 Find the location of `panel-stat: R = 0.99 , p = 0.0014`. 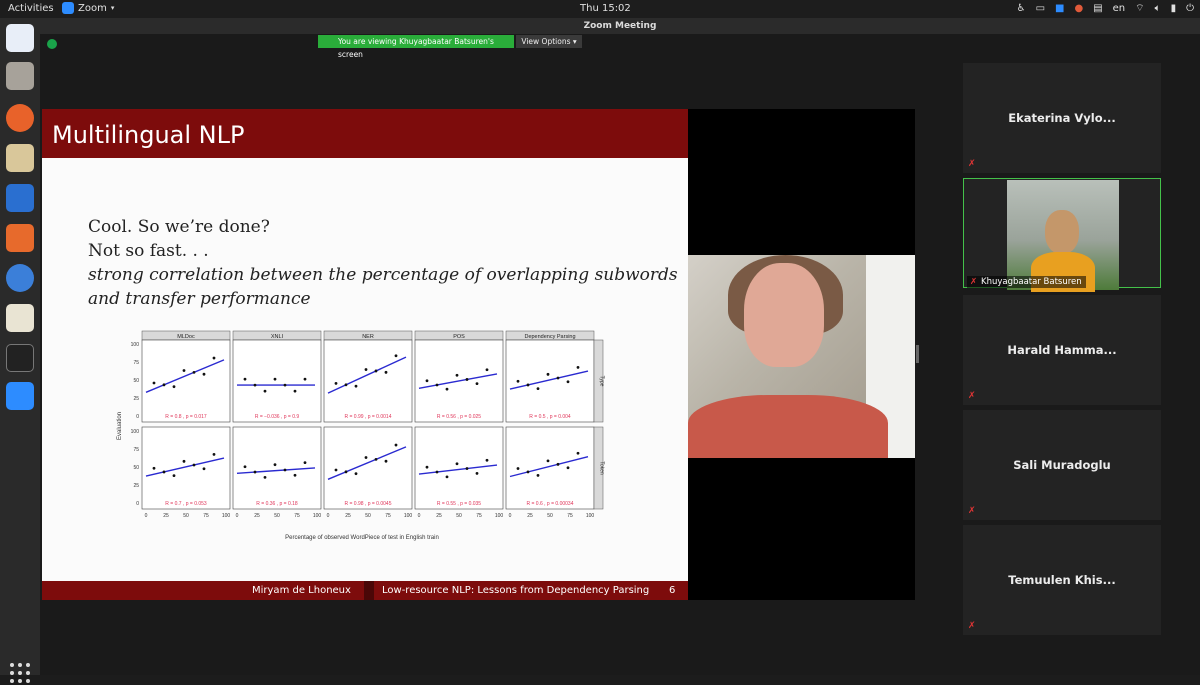

panel-stat: R = 0.99 , p = 0.0014 is located at coordinates (368, 417).